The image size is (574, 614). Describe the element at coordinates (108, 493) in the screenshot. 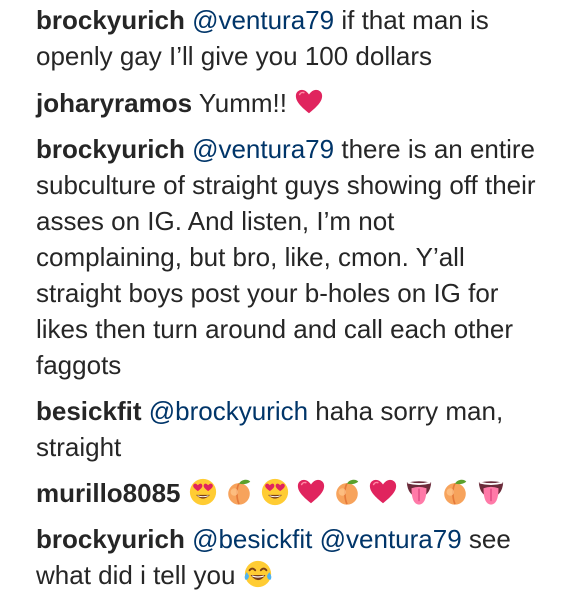

I see `comment-username: murillo8085` at that location.